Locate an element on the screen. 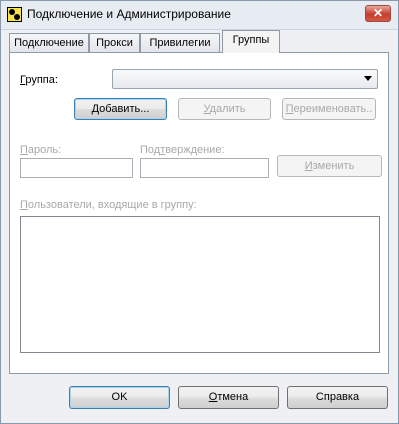  rename-button: Переименовать.. is located at coordinates (329, 109).